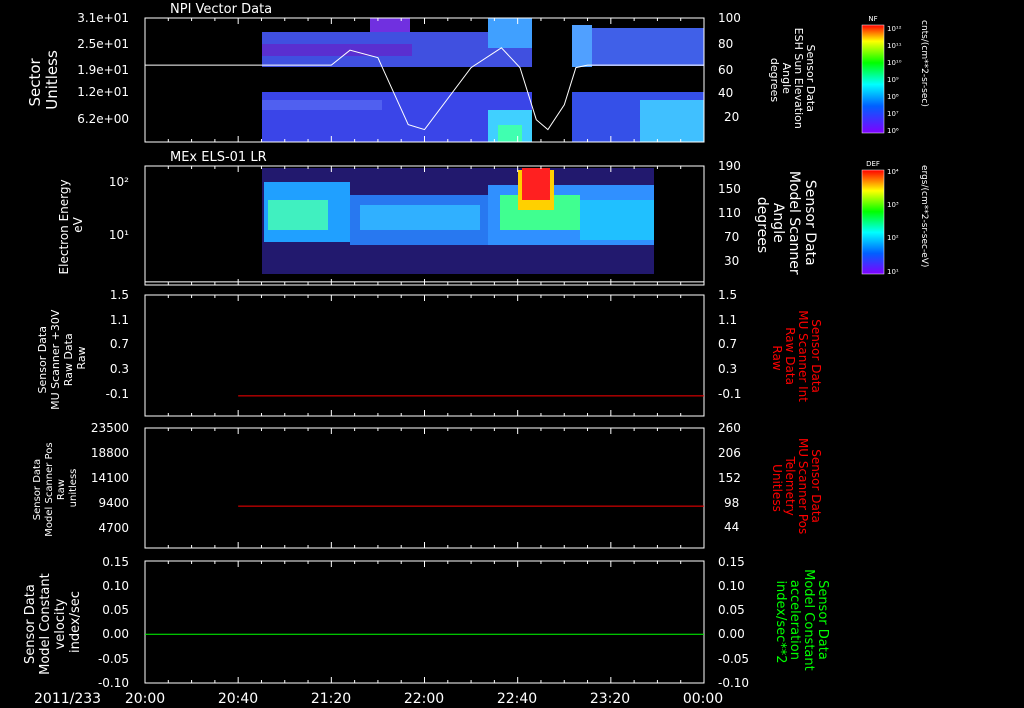 The image size is (1024, 708). I want to click on colorbar-nf-title: NF, so click(872, 19).